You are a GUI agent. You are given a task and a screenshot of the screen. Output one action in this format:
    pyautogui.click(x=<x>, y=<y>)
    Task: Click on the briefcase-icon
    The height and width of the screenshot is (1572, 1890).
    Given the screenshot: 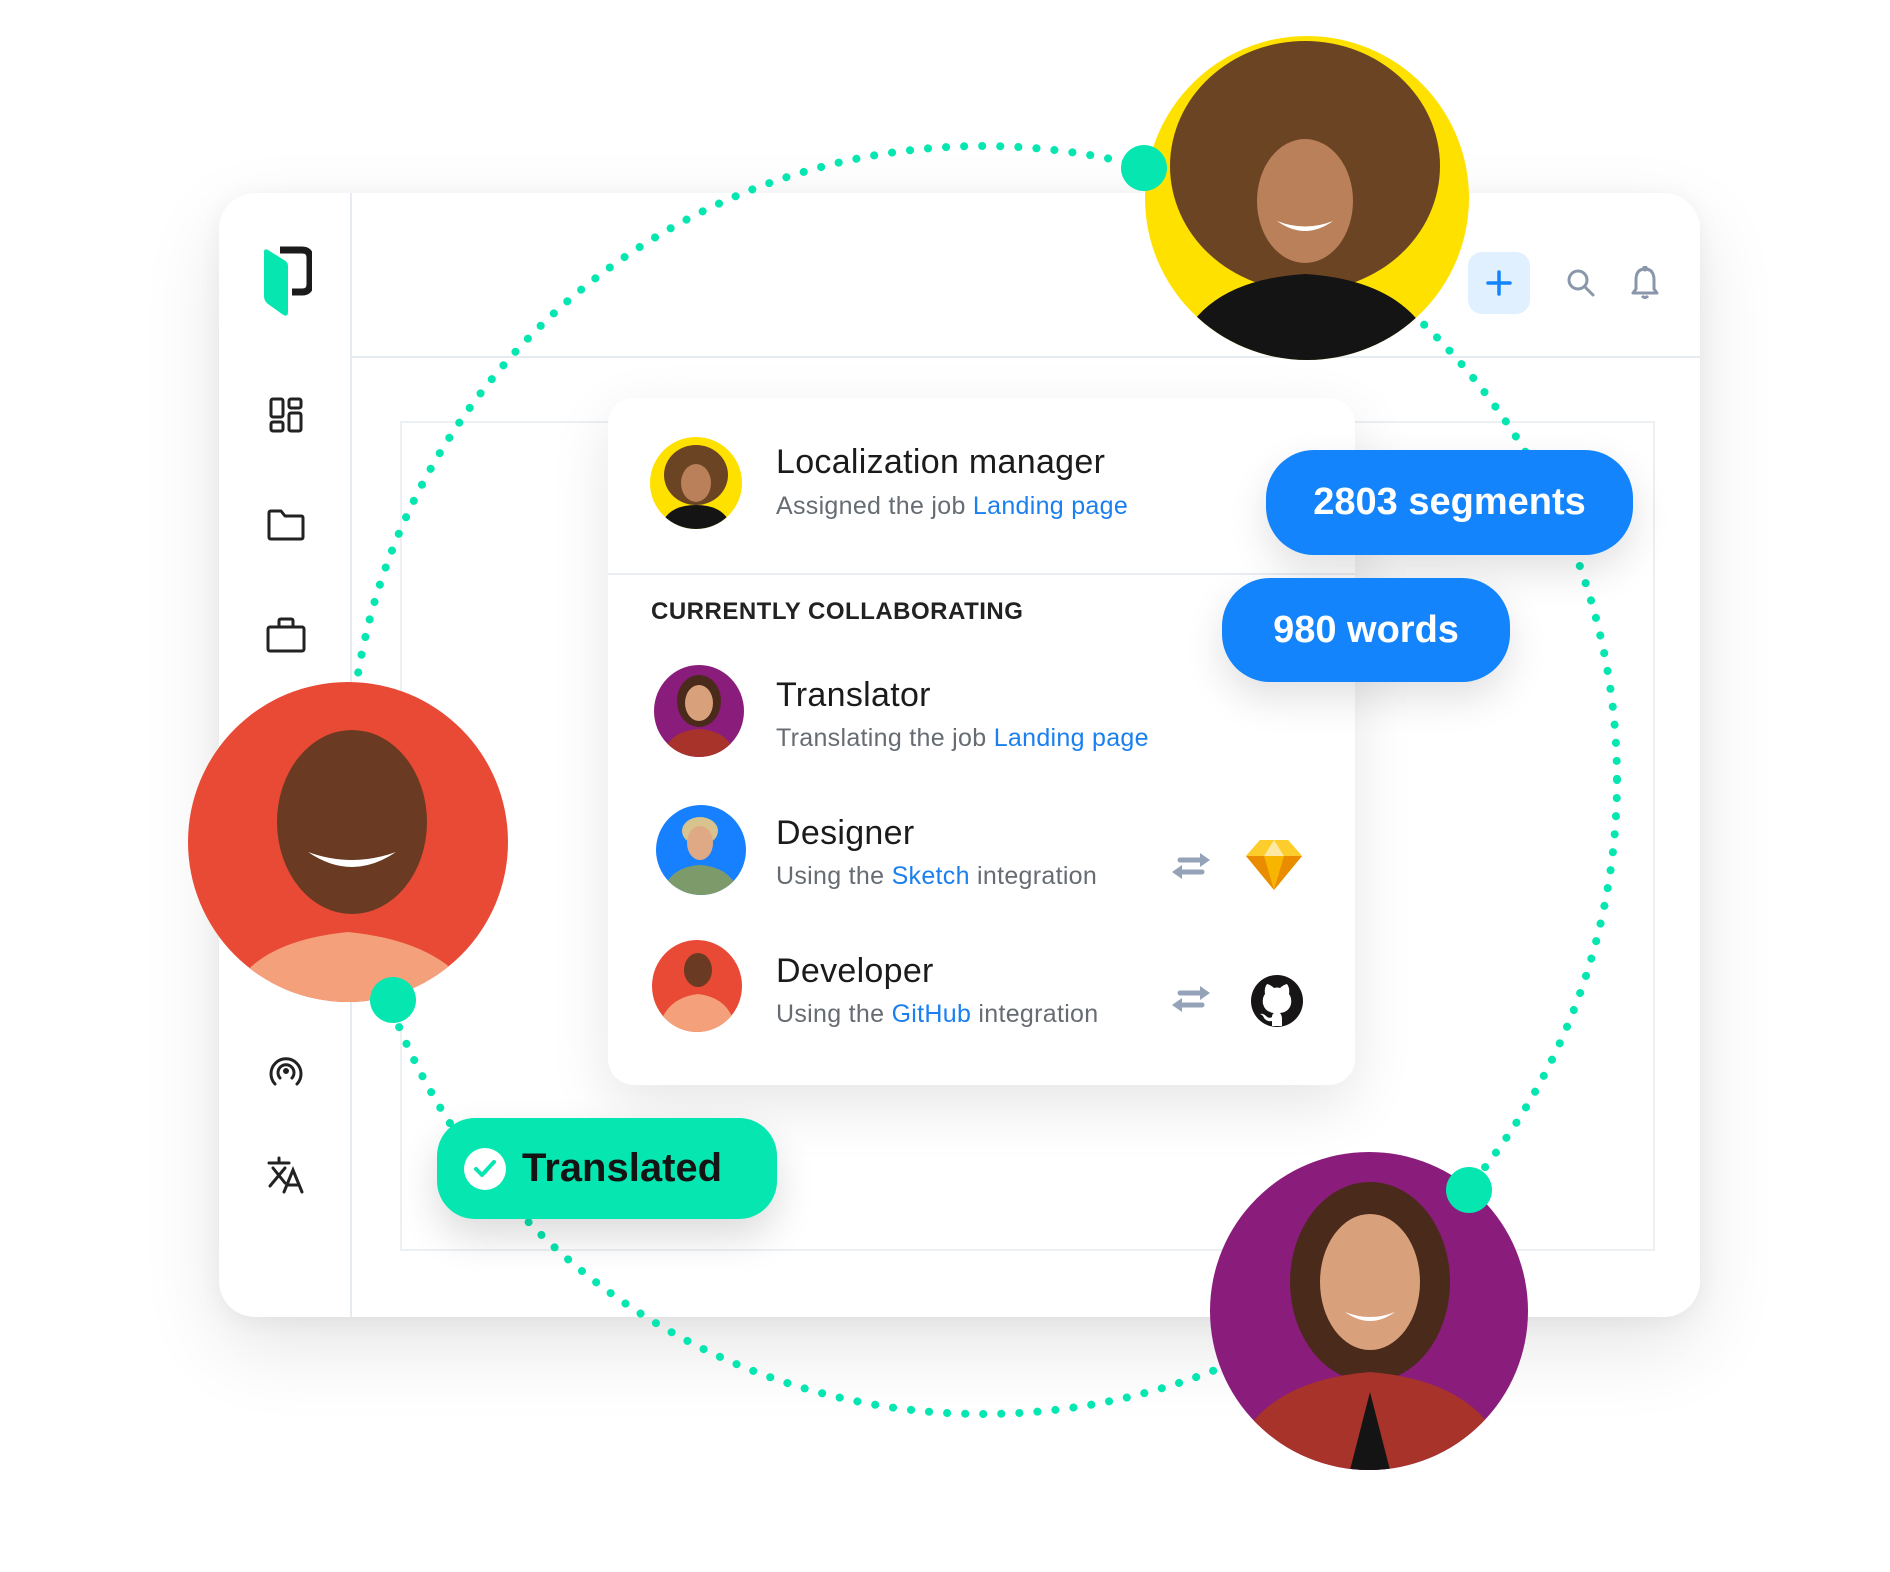 What is the action you would take?
    pyautogui.click(x=286, y=635)
    